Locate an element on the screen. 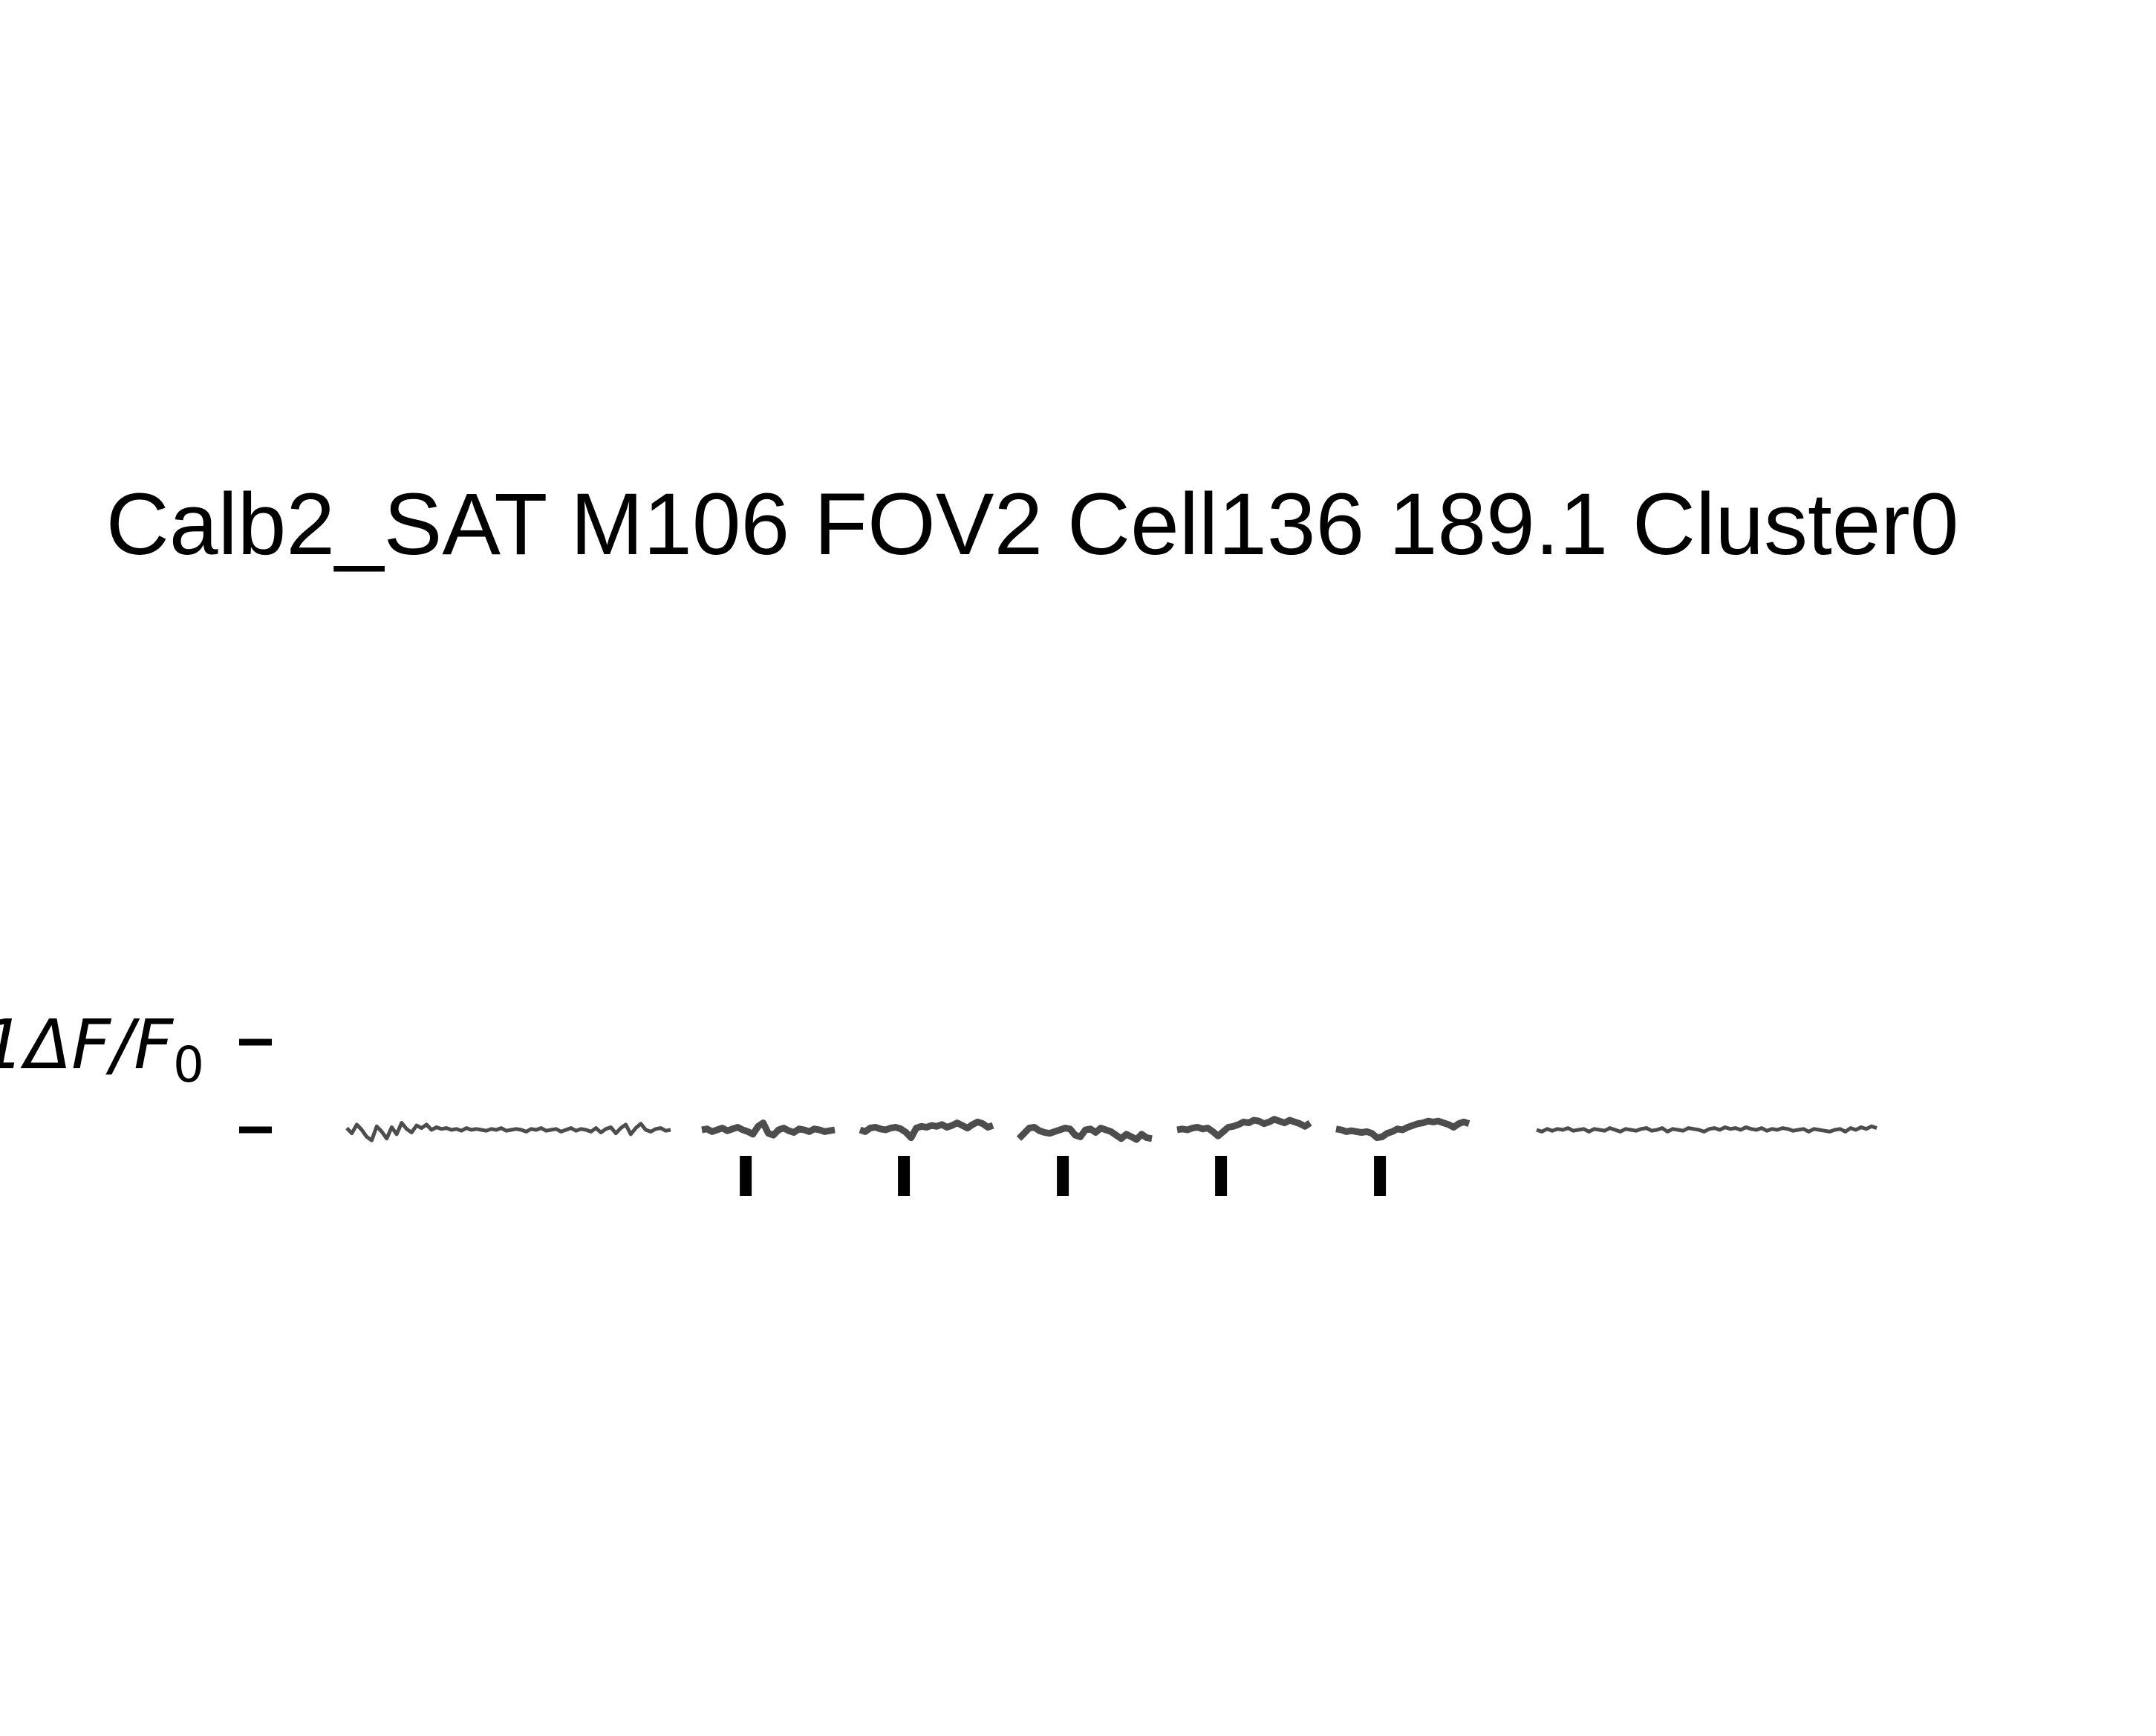 The height and width of the screenshot is (1736, 2156). scale-bar-value: 1 is located at coordinates (12, 1045).